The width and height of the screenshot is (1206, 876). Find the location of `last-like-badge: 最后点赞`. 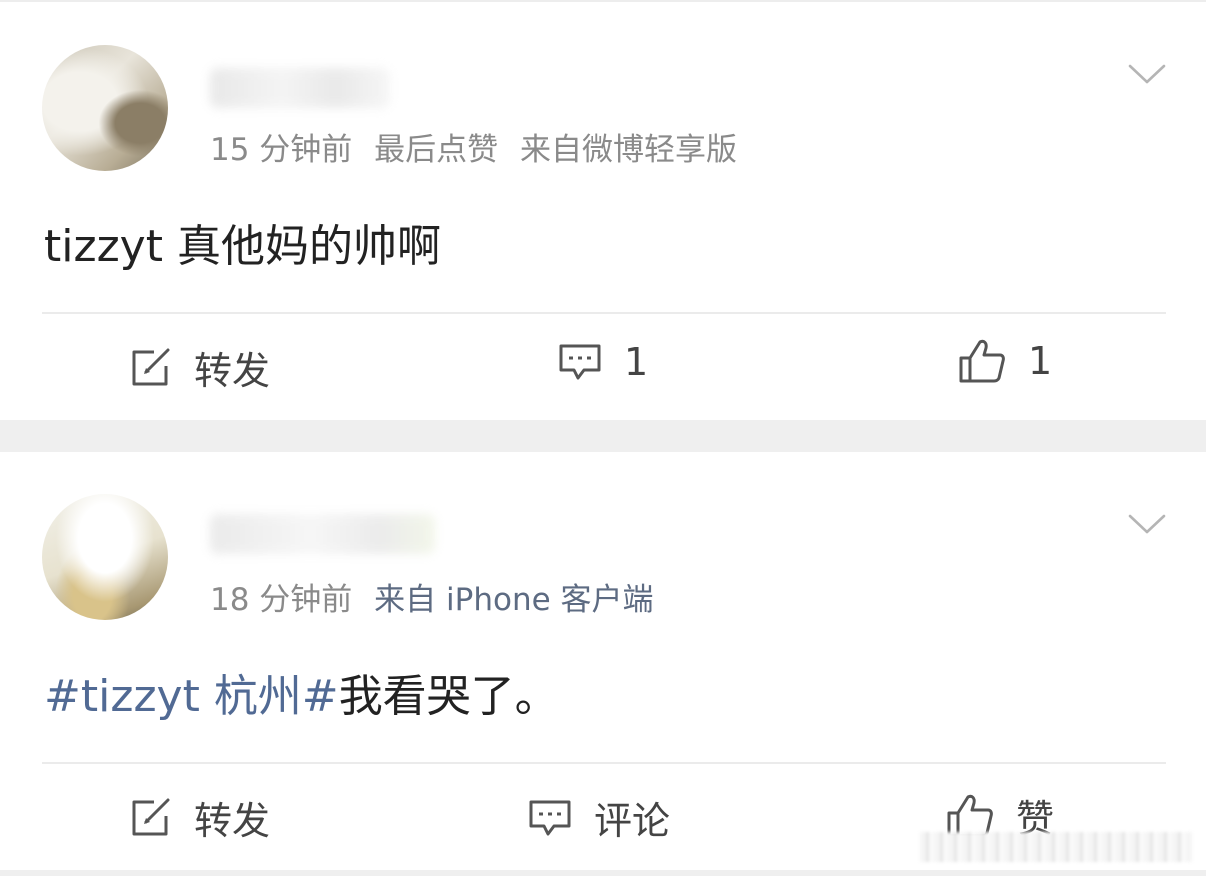

last-like-badge: 最后点赞 is located at coordinates (436, 150).